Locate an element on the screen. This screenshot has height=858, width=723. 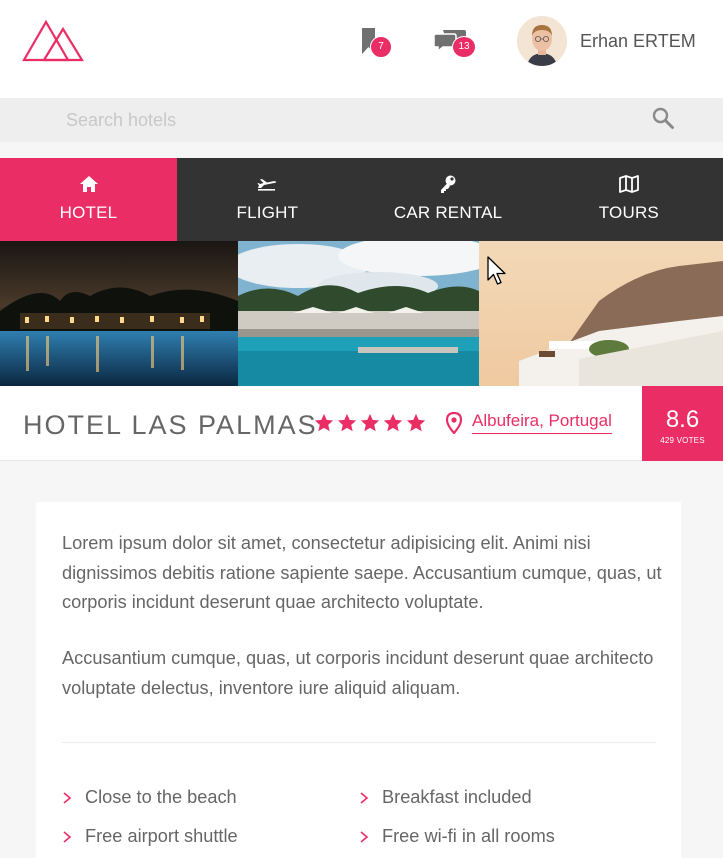
score-value: 8.6 is located at coordinates (682, 419).